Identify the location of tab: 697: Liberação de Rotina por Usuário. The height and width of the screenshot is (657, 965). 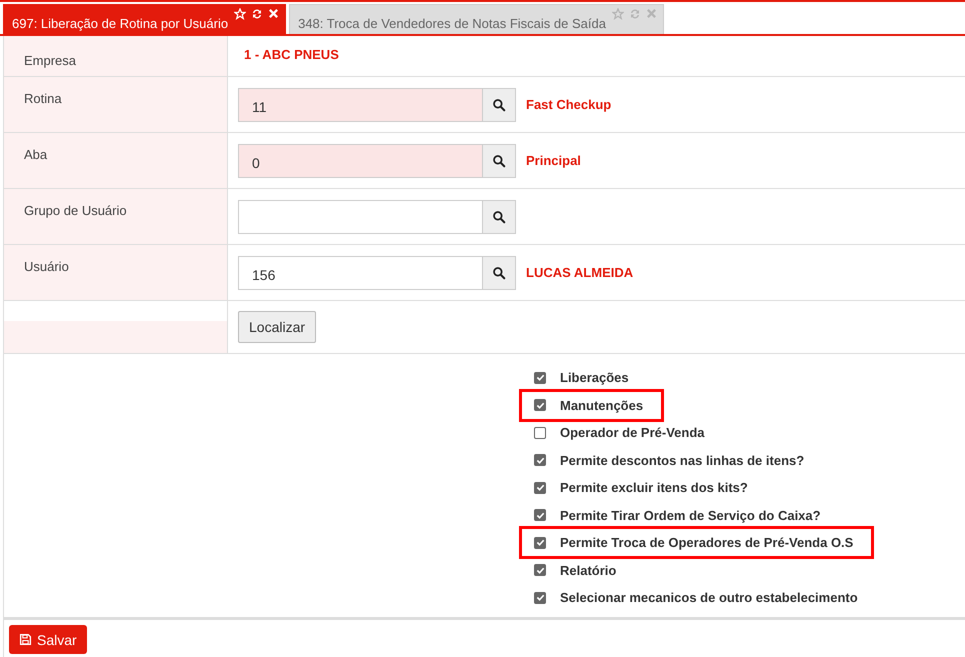
(144, 19).